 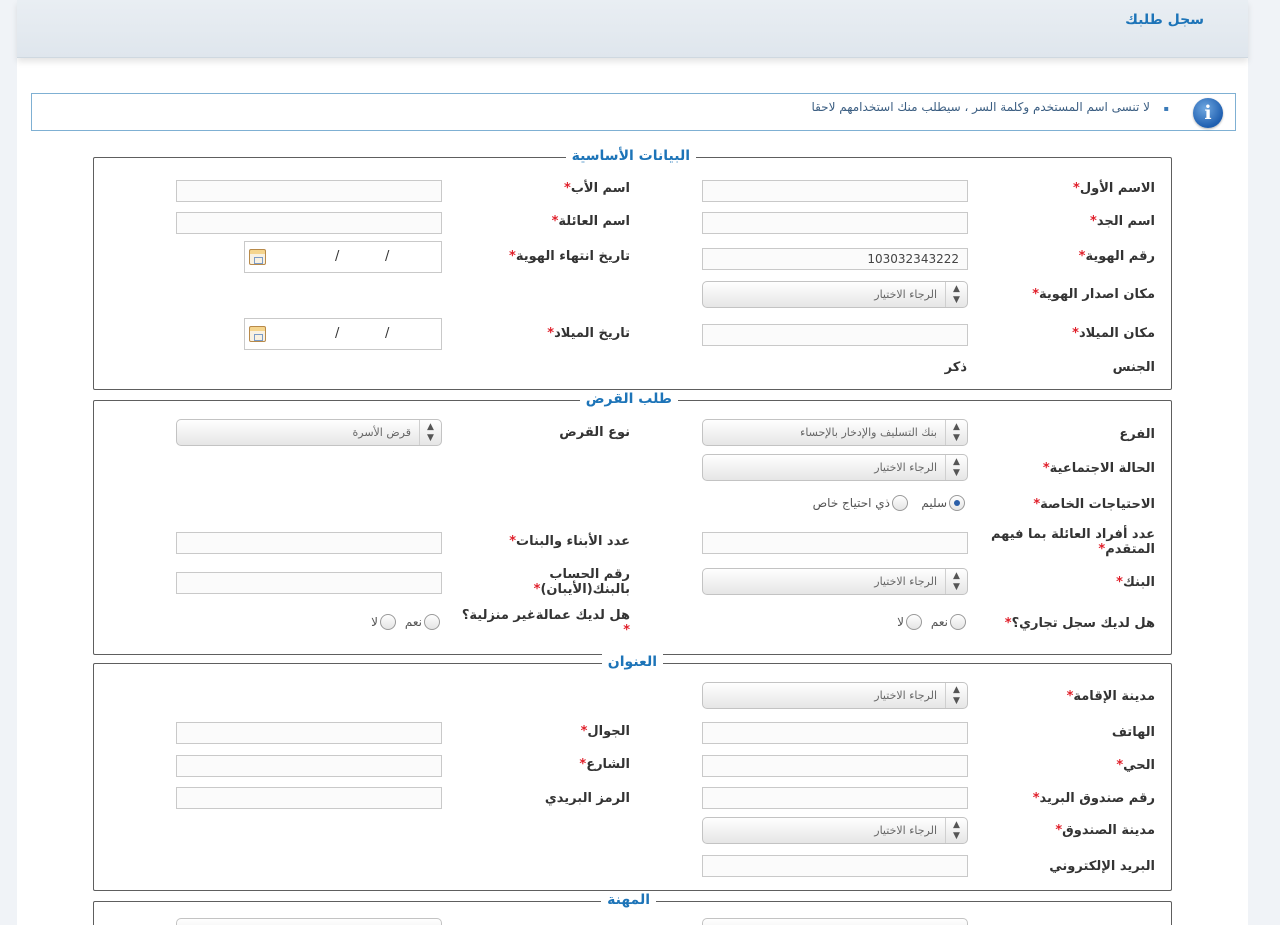 I want to click on labor-yes-label: نعم, so click(x=413, y=622).